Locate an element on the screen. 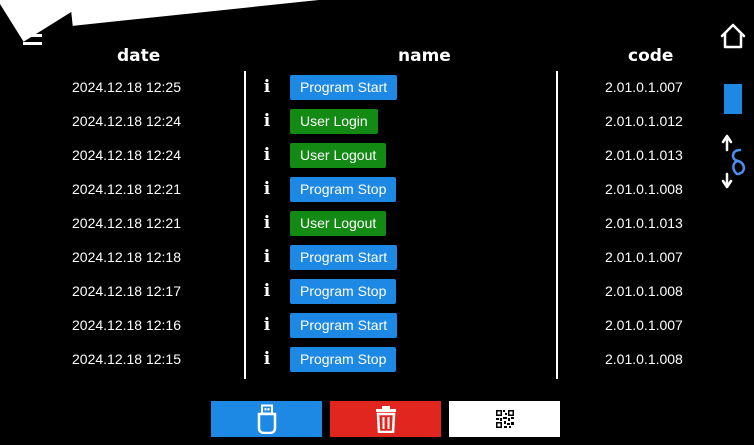 The image size is (754, 445). row-code: 2.01.0.1.012 is located at coordinates (644, 121).